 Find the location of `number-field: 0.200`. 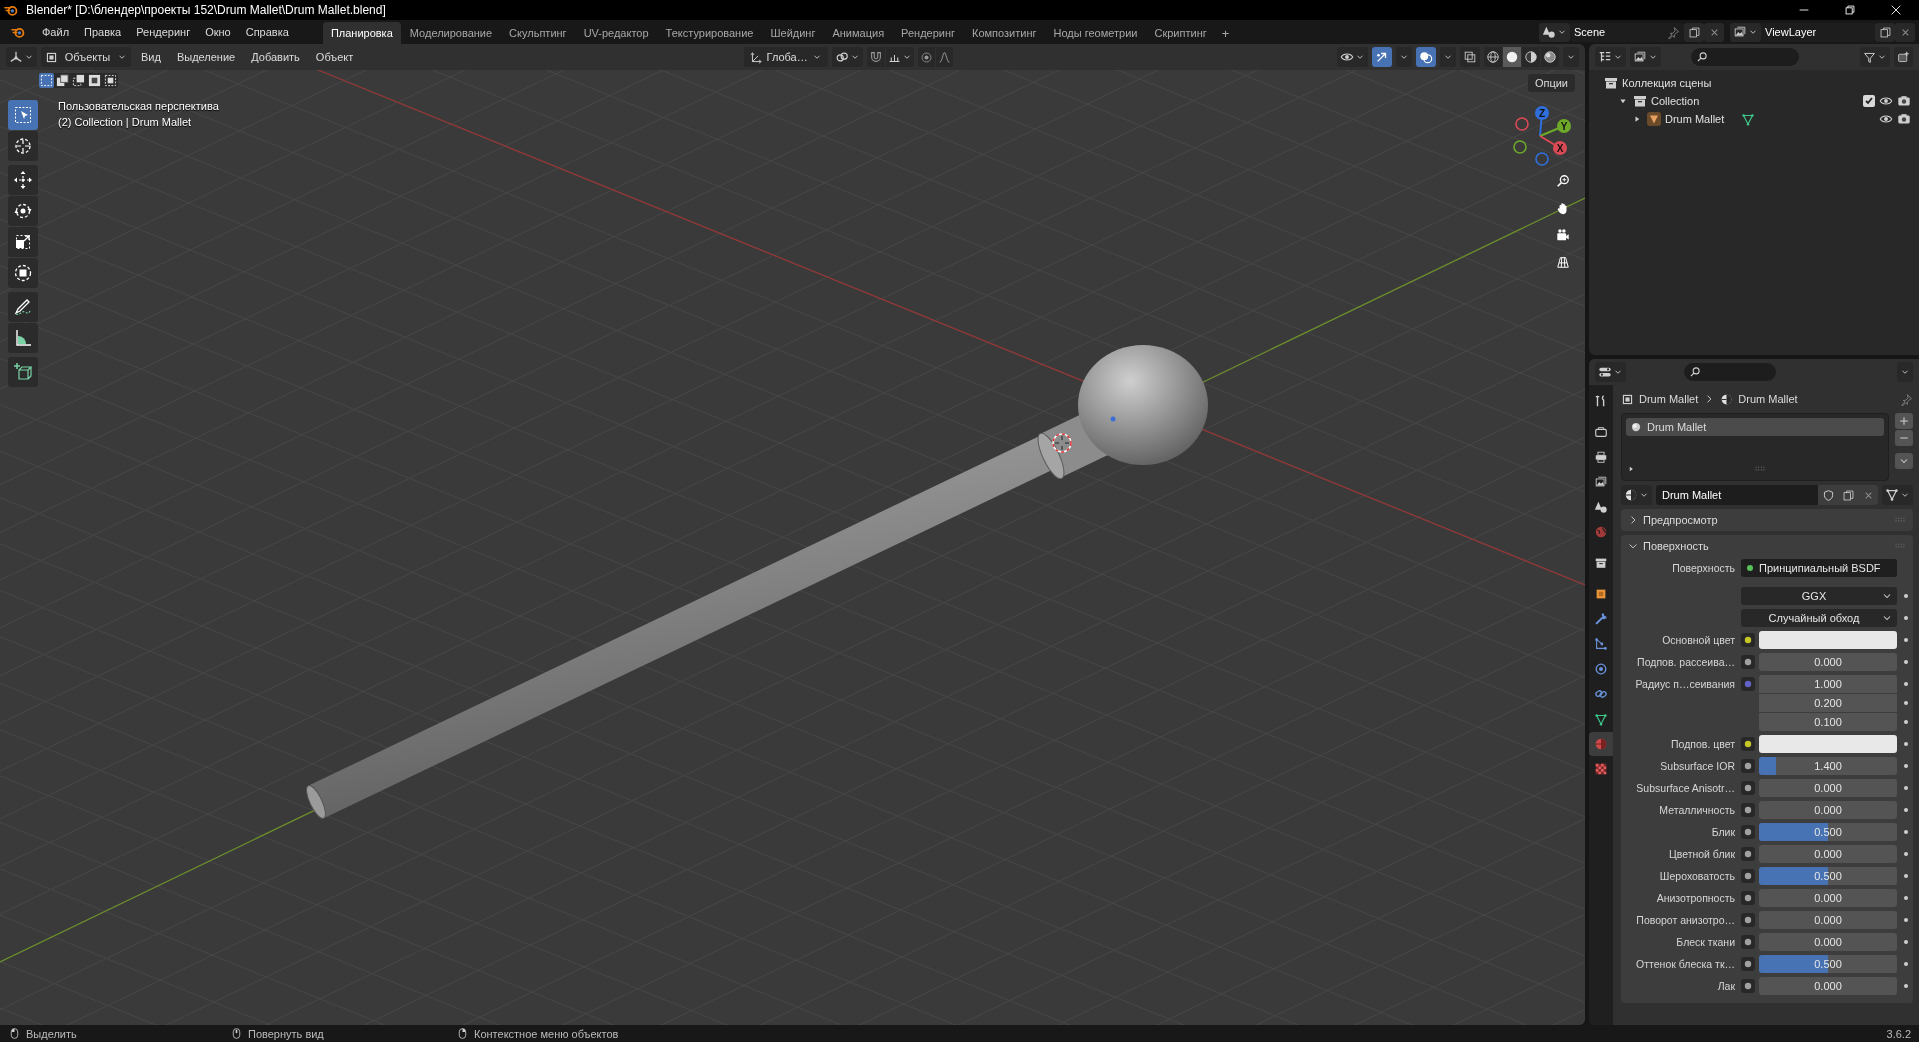

number-field: 0.200 is located at coordinates (1828, 703).